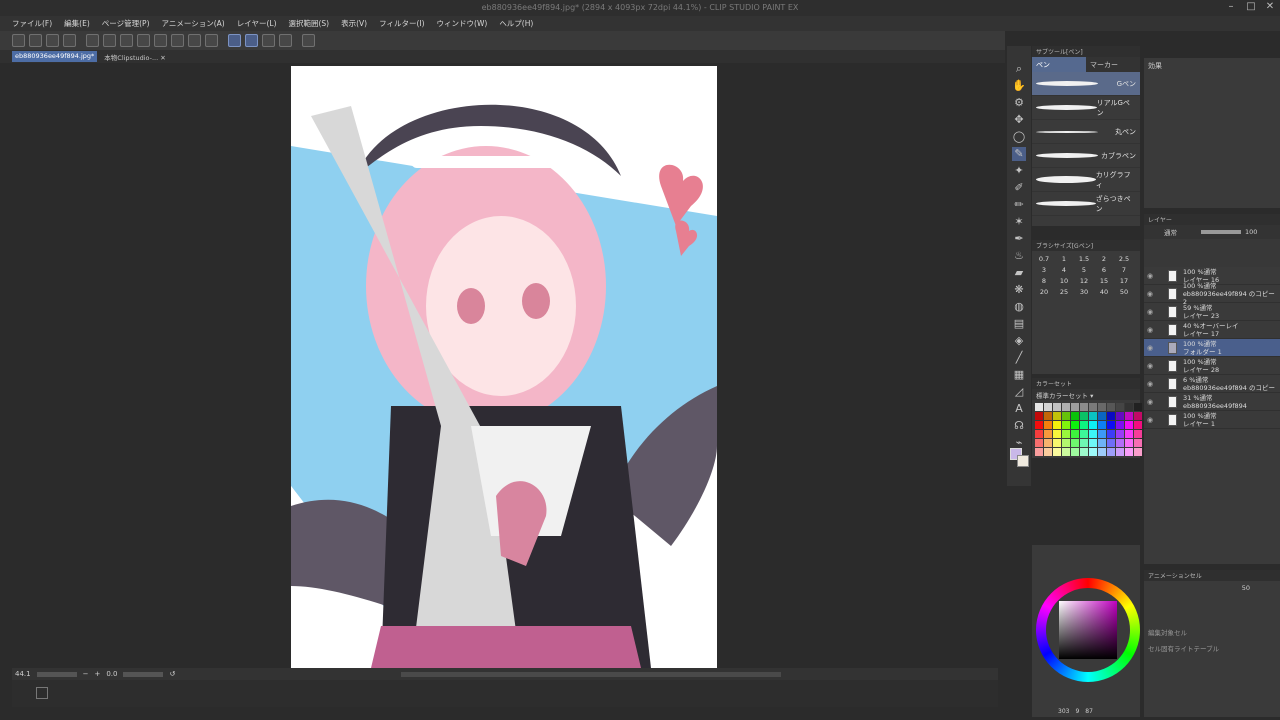 The image size is (1280, 720). Describe the element at coordinates (111, 674) in the screenshot. I see `rotate-readout: 0.0` at that location.